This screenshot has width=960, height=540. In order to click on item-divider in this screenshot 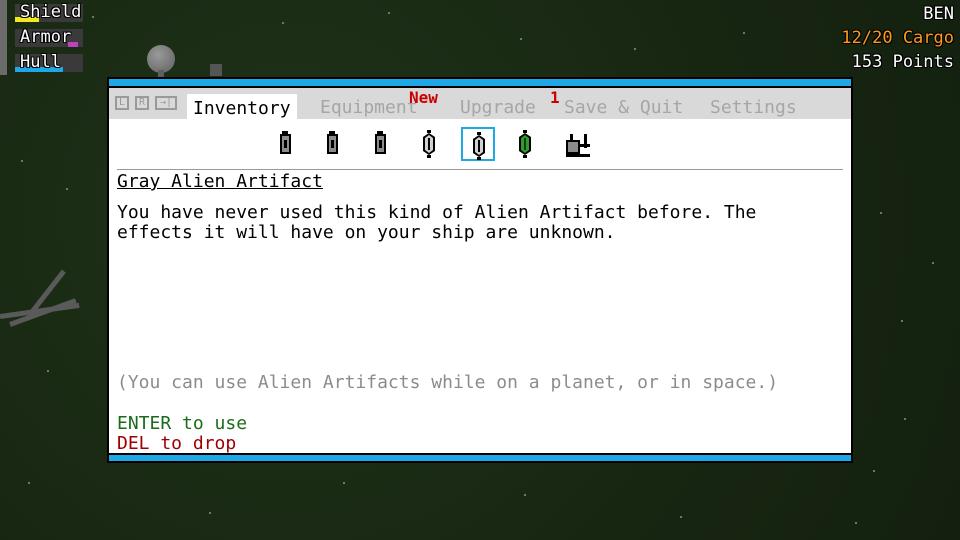, I will do `click(480, 169)`.